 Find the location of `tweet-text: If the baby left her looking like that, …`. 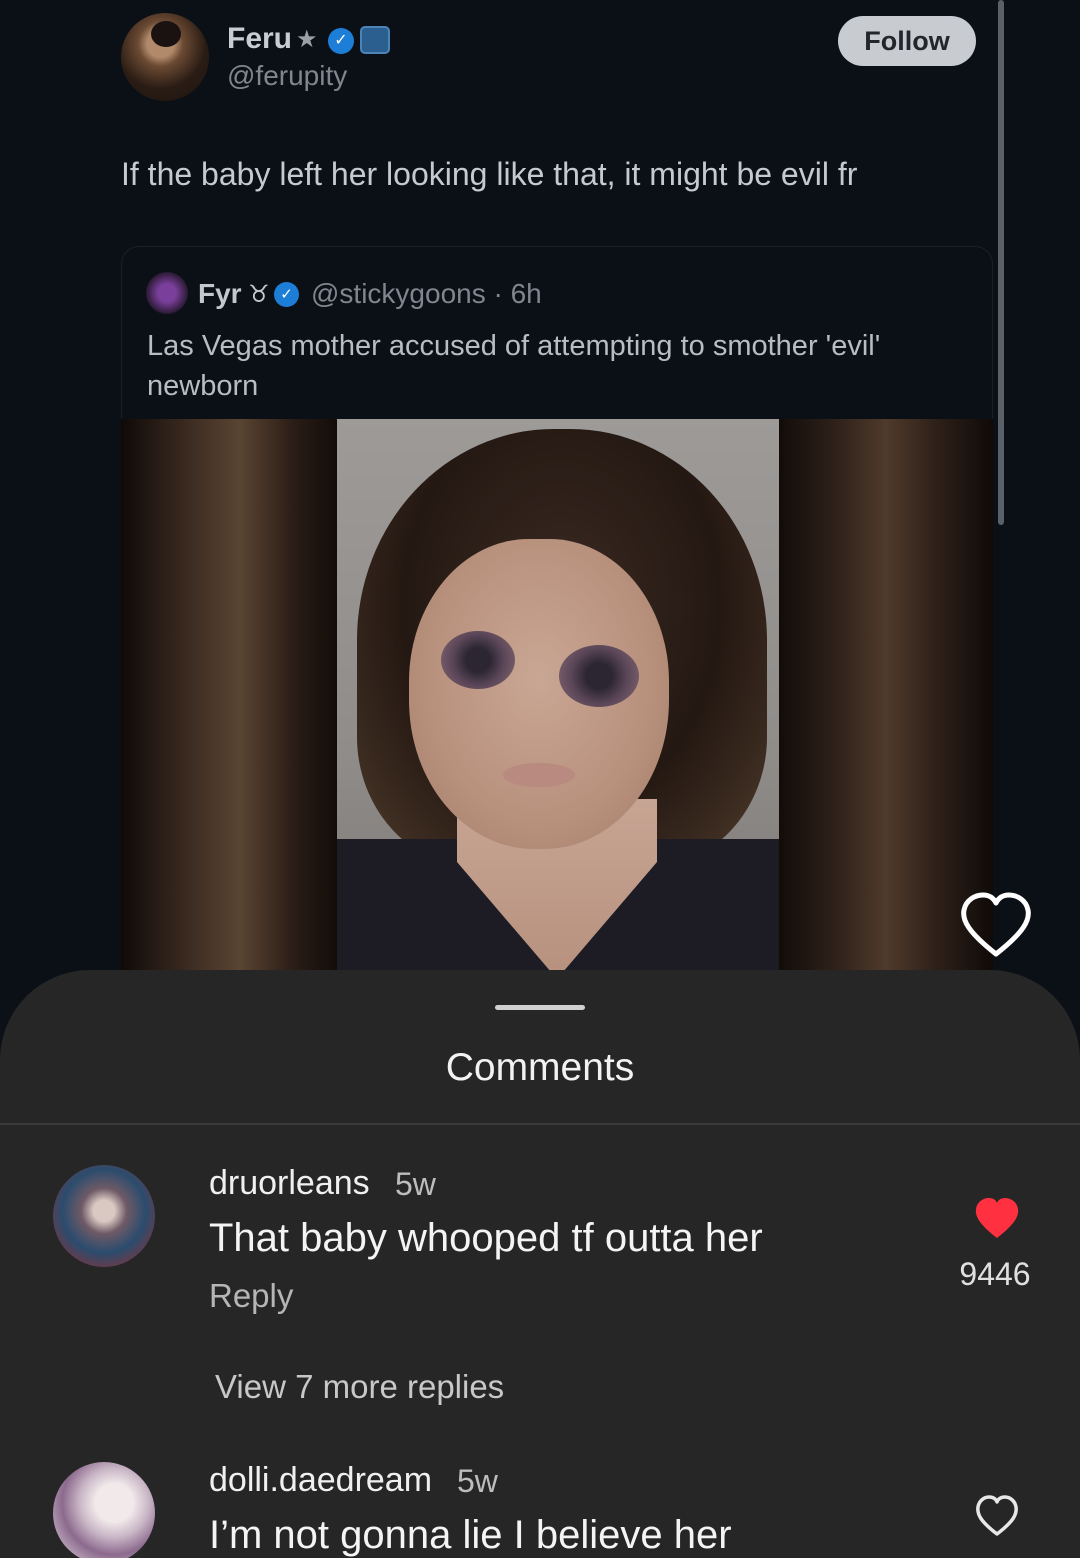

tweet-text: If the baby left her looking like that, … is located at coordinates (489, 174).